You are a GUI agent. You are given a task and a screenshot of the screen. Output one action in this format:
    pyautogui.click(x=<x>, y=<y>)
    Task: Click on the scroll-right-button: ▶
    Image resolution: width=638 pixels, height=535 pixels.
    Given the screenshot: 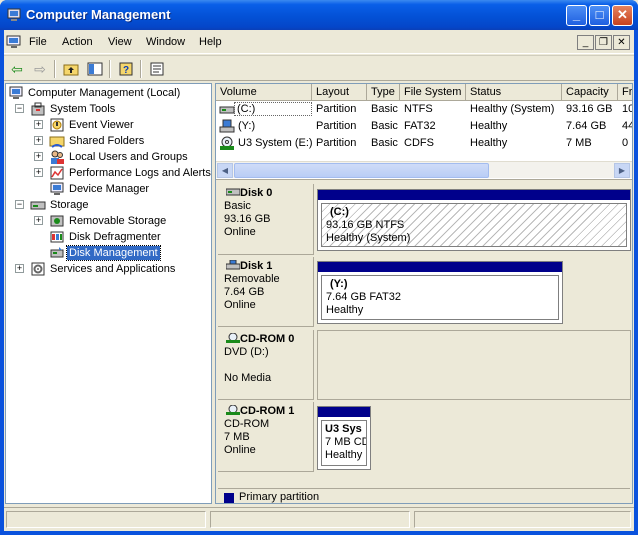 What is the action you would take?
    pyautogui.click(x=622, y=170)
    